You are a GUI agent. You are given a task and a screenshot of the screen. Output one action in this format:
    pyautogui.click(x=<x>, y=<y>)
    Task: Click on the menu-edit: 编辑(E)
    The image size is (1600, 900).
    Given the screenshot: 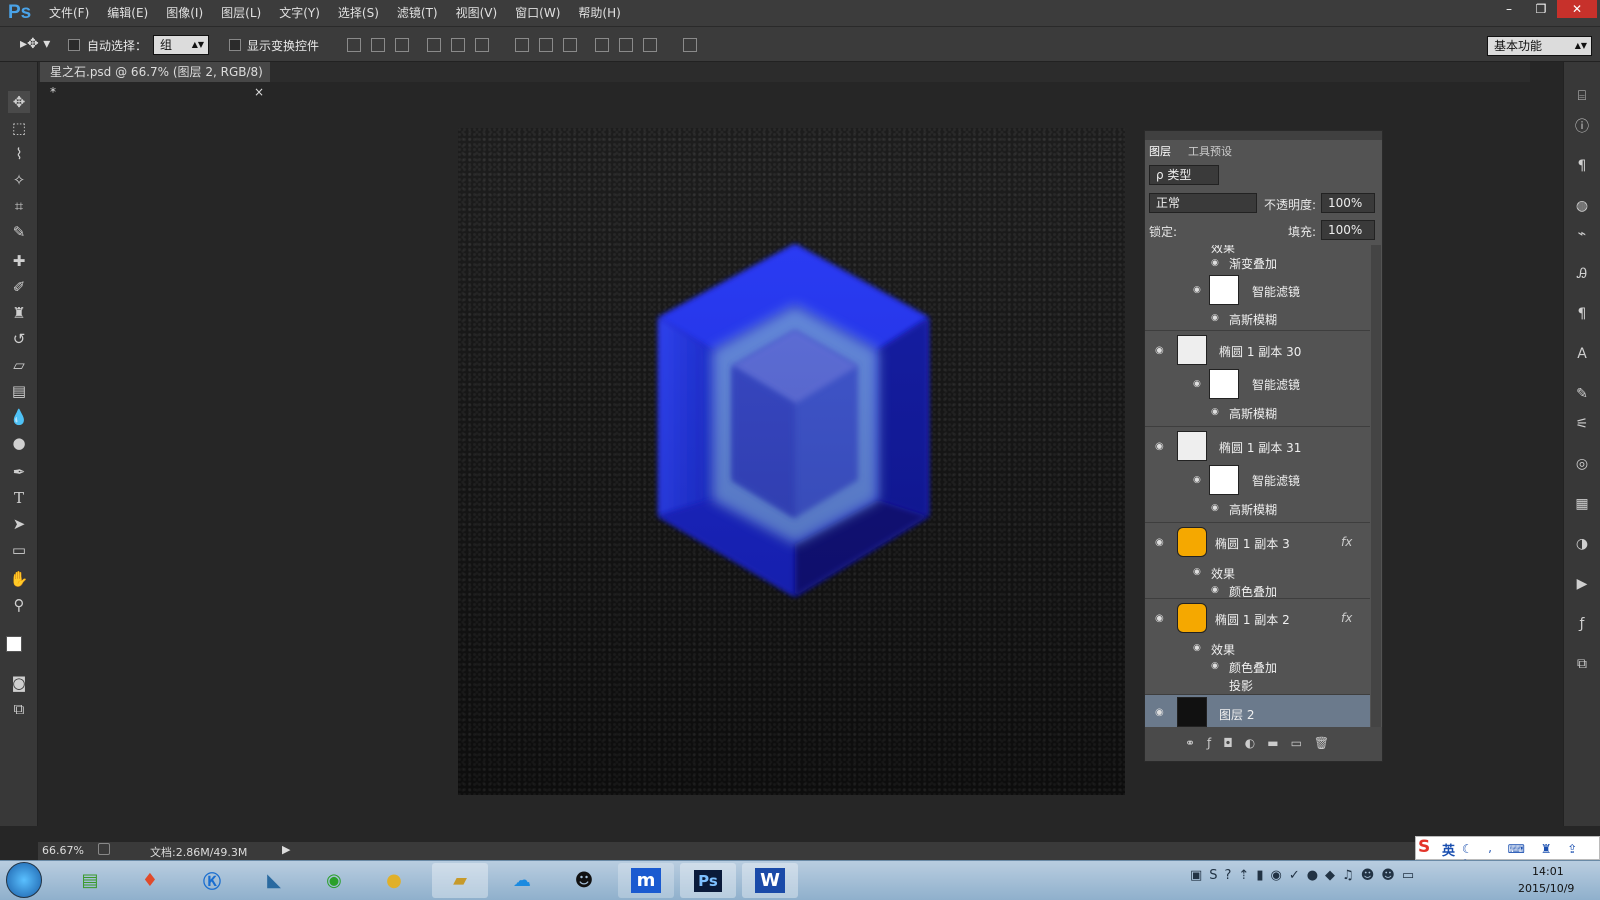 What is the action you would take?
    pyautogui.click(x=127, y=13)
    